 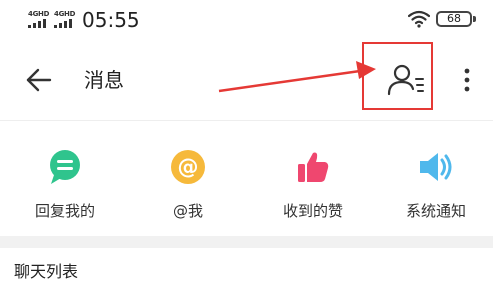 I want to click on action-label: 回复我的, so click(x=64, y=211).